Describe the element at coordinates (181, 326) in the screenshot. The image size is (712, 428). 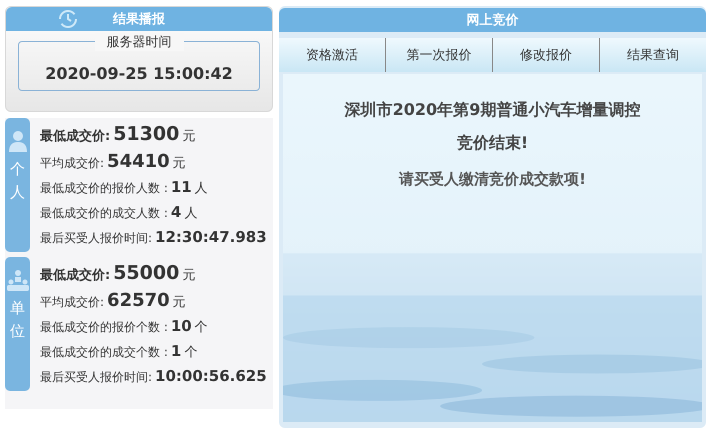
I see `stat-value: 10` at that location.